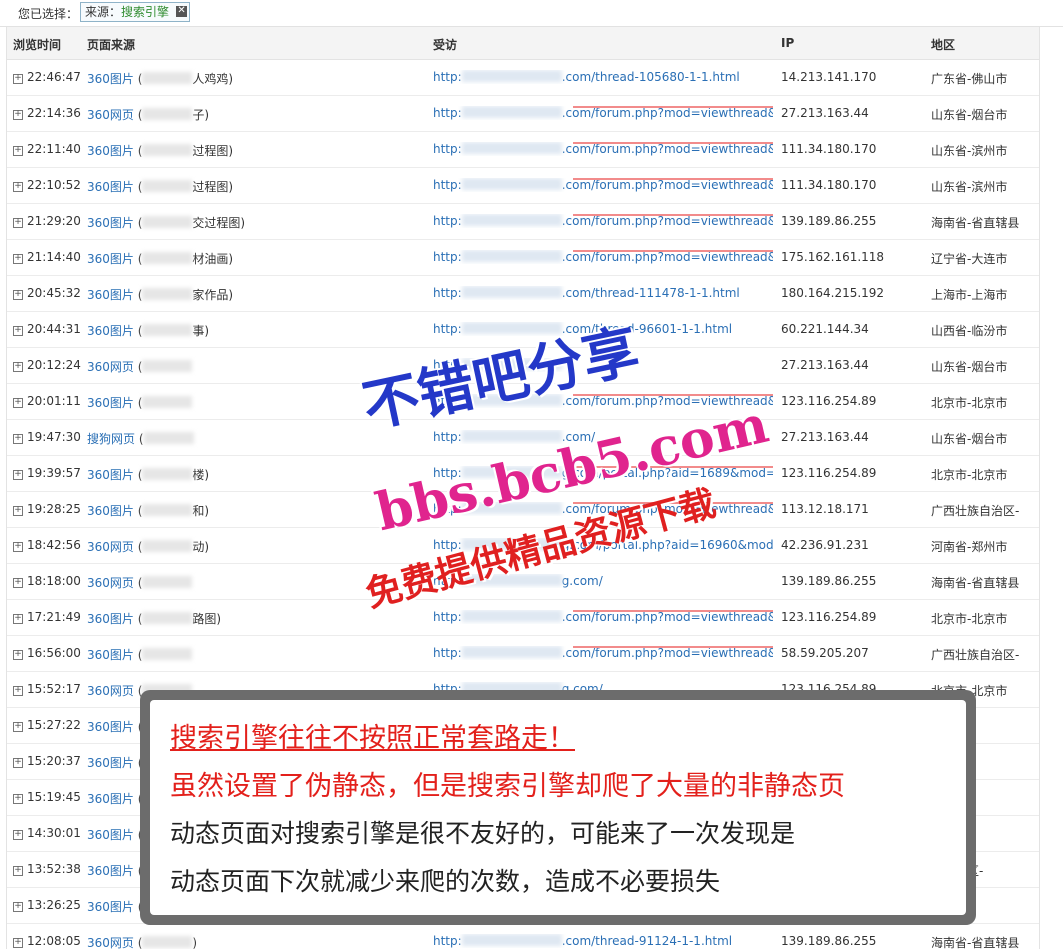 The width and height of the screenshot is (1063, 949). I want to click on source-filter-tag: 来源：搜索引擎 ✕, so click(135, 12).